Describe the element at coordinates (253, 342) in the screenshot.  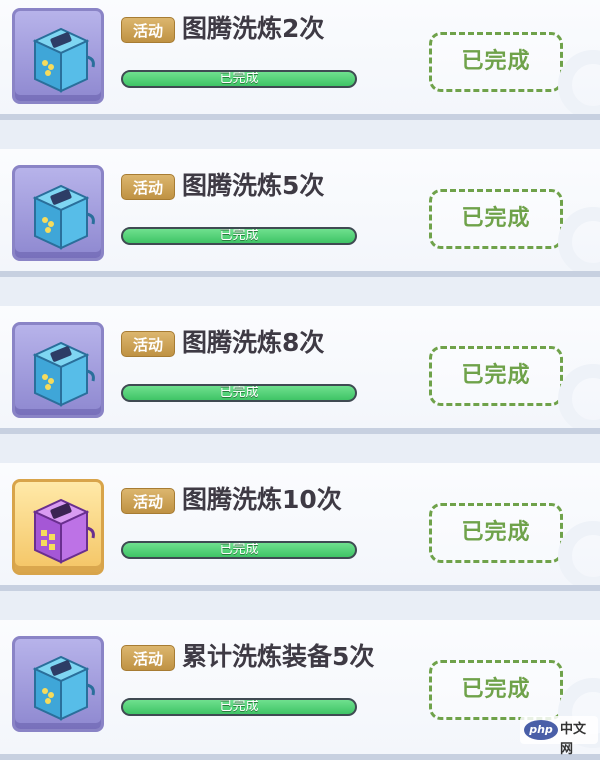
I see `quest-title: 图腾洗炼8次` at that location.